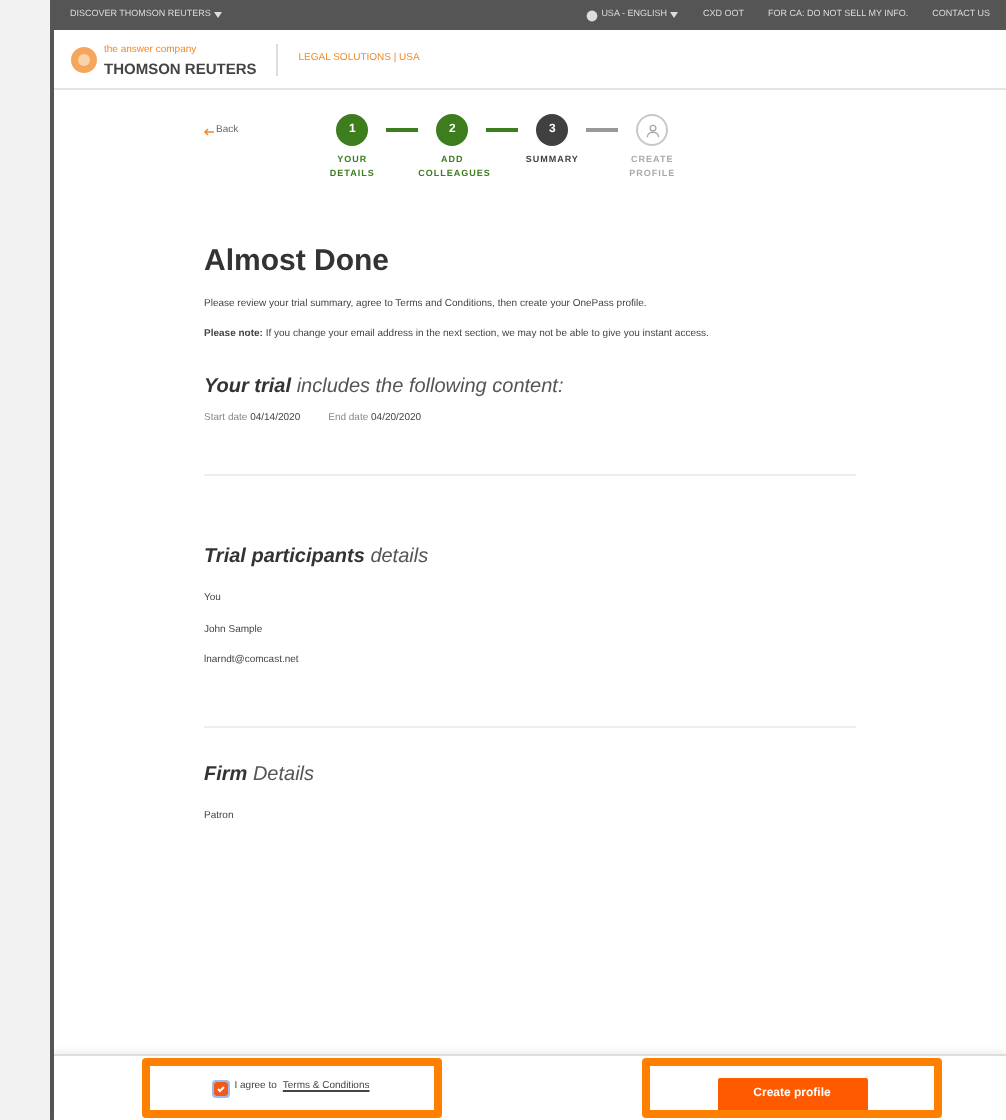 The width and height of the screenshot is (1006, 1120). Describe the element at coordinates (209, 131) in the screenshot. I see `left-arrow-icon` at that location.